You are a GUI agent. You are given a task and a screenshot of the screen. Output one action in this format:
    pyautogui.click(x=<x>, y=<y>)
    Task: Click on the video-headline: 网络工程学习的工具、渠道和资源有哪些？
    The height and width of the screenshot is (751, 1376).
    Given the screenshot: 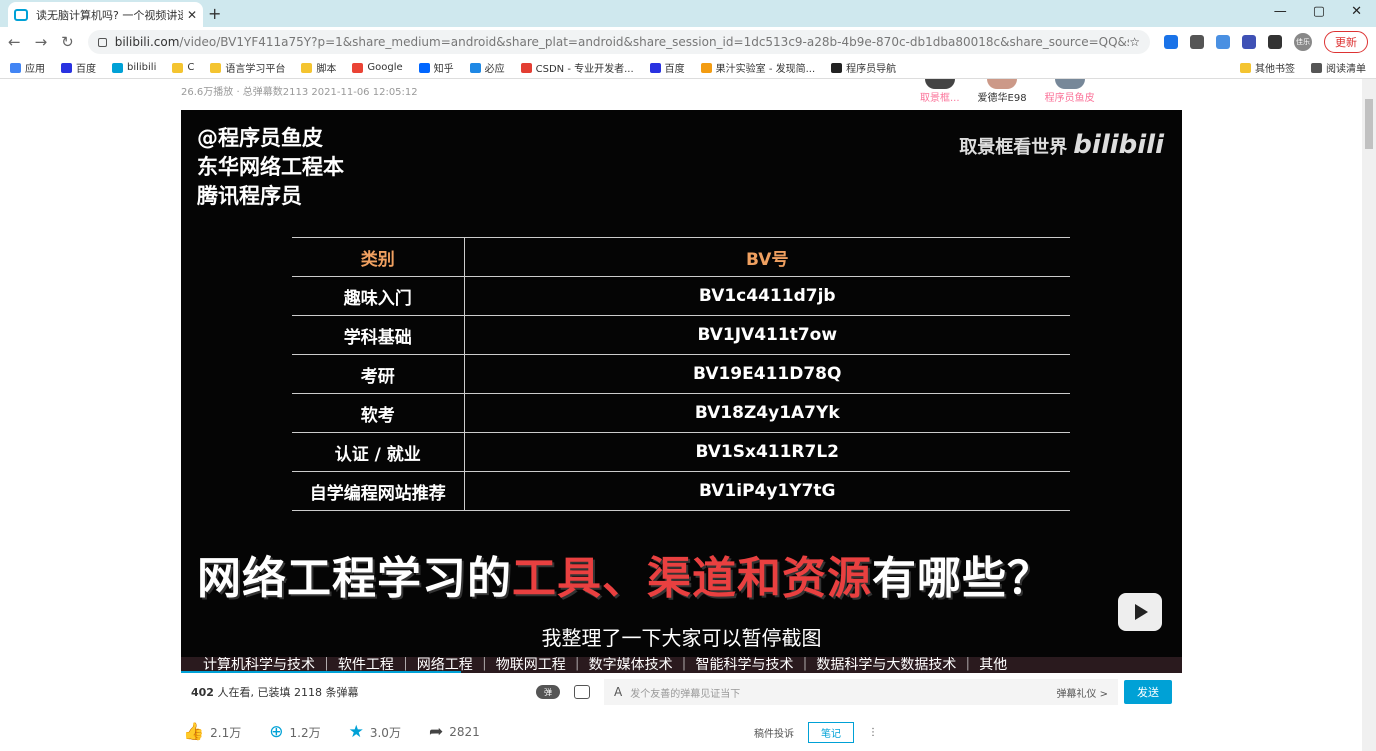 What is the action you would take?
    pyautogui.click(x=624, y=578)
    